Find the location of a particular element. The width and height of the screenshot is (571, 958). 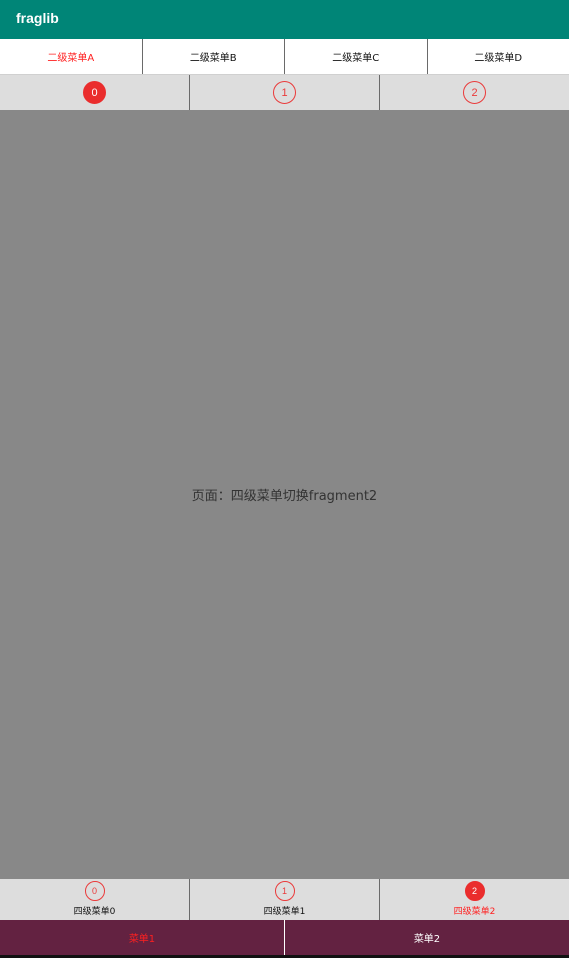

nav-label: 菜单1 is located at coordinates (142, 939).